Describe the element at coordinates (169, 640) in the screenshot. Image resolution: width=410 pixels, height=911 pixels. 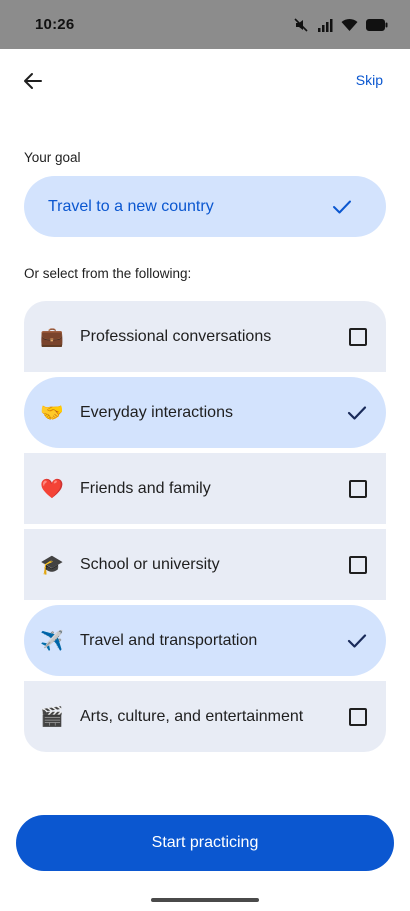
I see `option-label: Travel and transportation` at that location.